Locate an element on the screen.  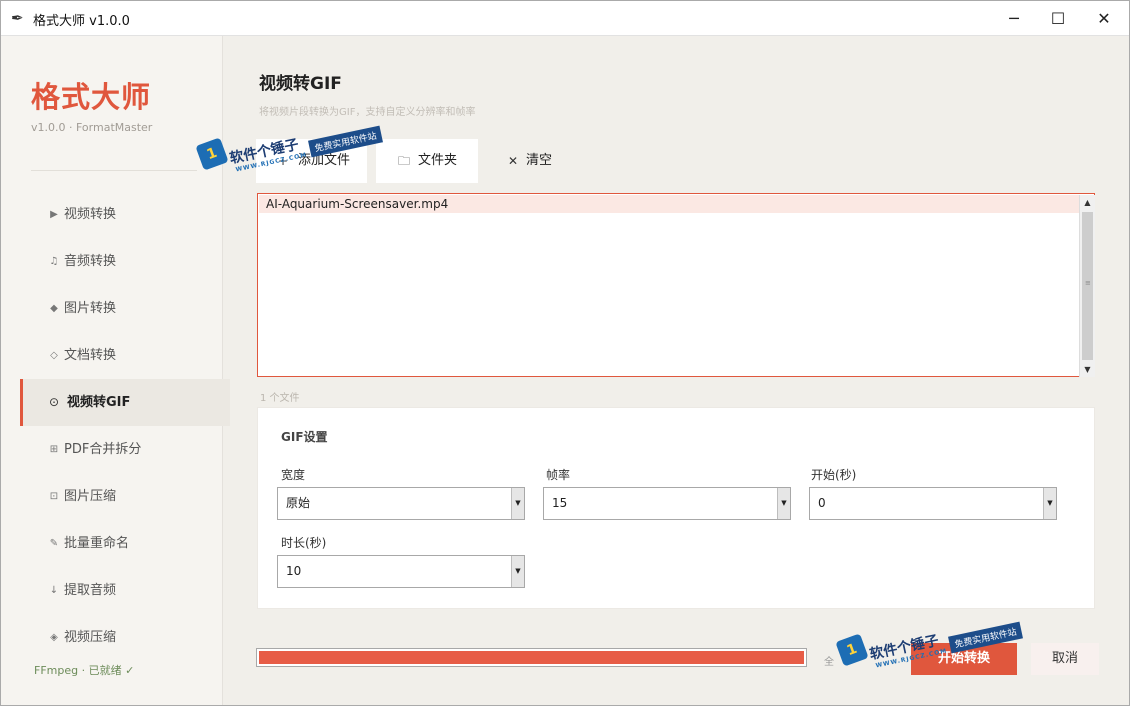
fps-value: 15 is located at coordinates (560, 503).